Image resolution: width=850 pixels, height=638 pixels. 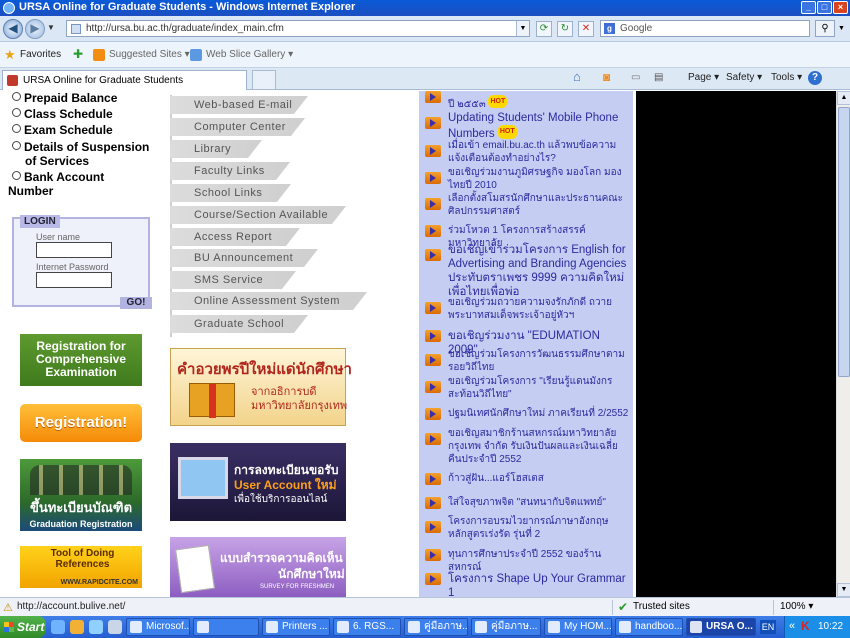 I want to click on minimize-button: _, so click(x=808, y=7).